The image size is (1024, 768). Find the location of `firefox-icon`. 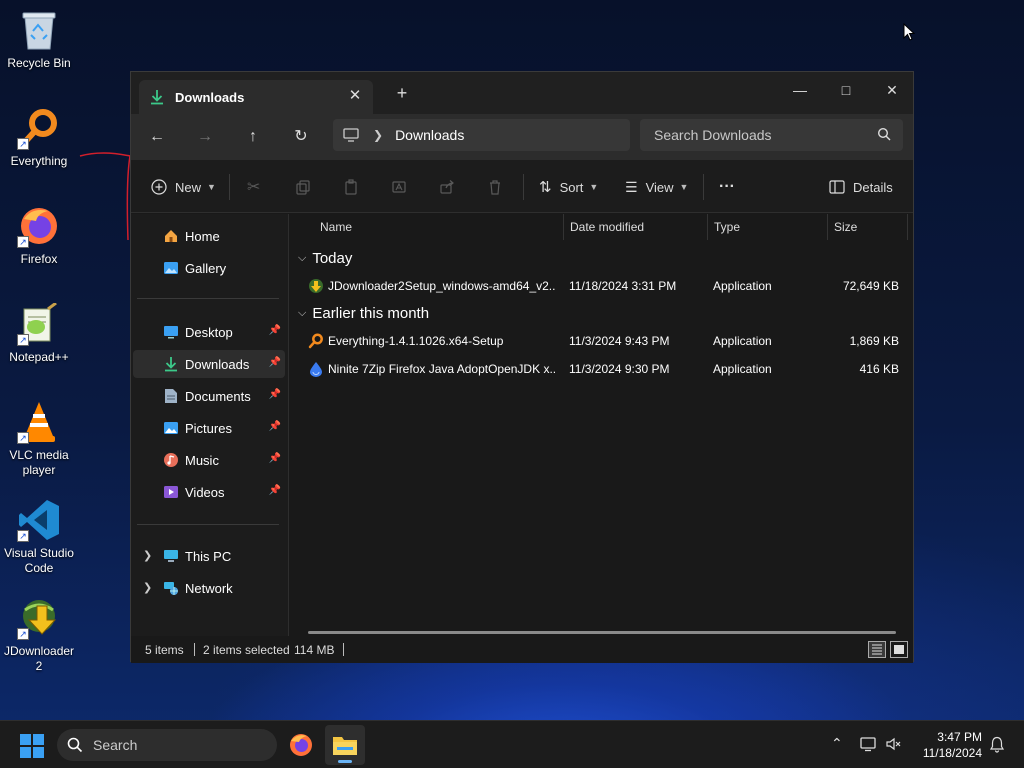

firefox-icon is located at coordinates (301, 745).